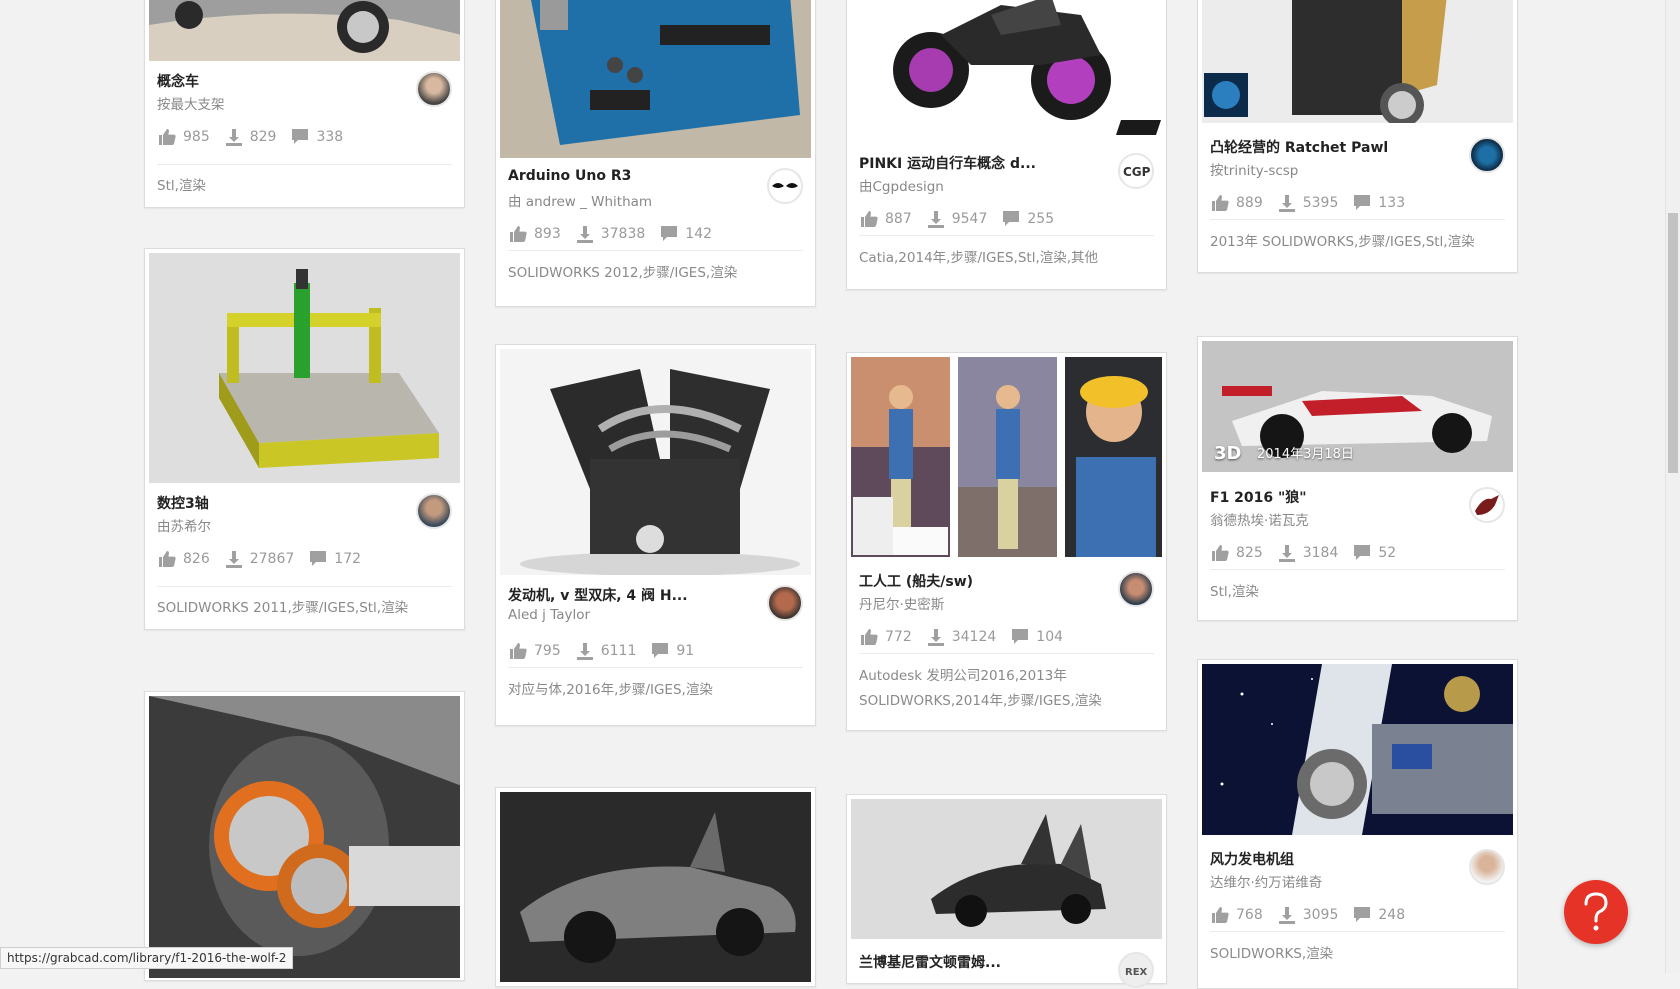 This screenshot has width=1680, height=989. I want to click on model-title: 概念车, so click(275, 81).